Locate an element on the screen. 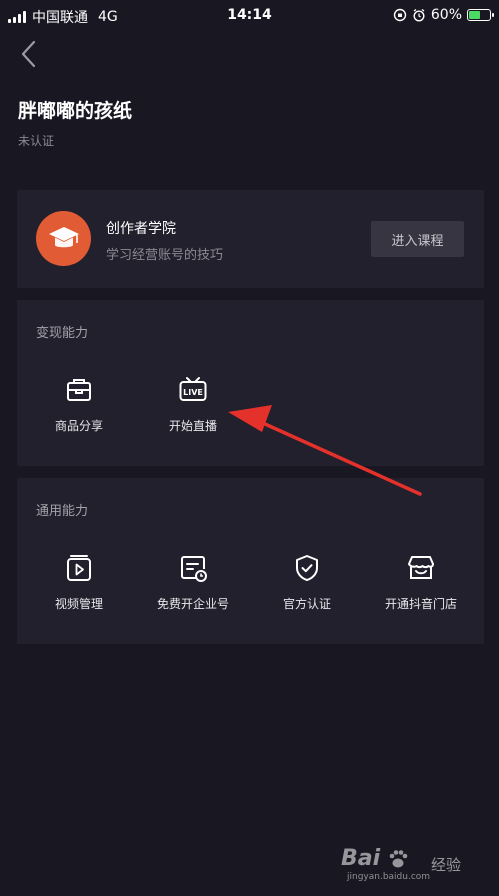  watermark-brand: Bai is located at coordinates (361, 858).